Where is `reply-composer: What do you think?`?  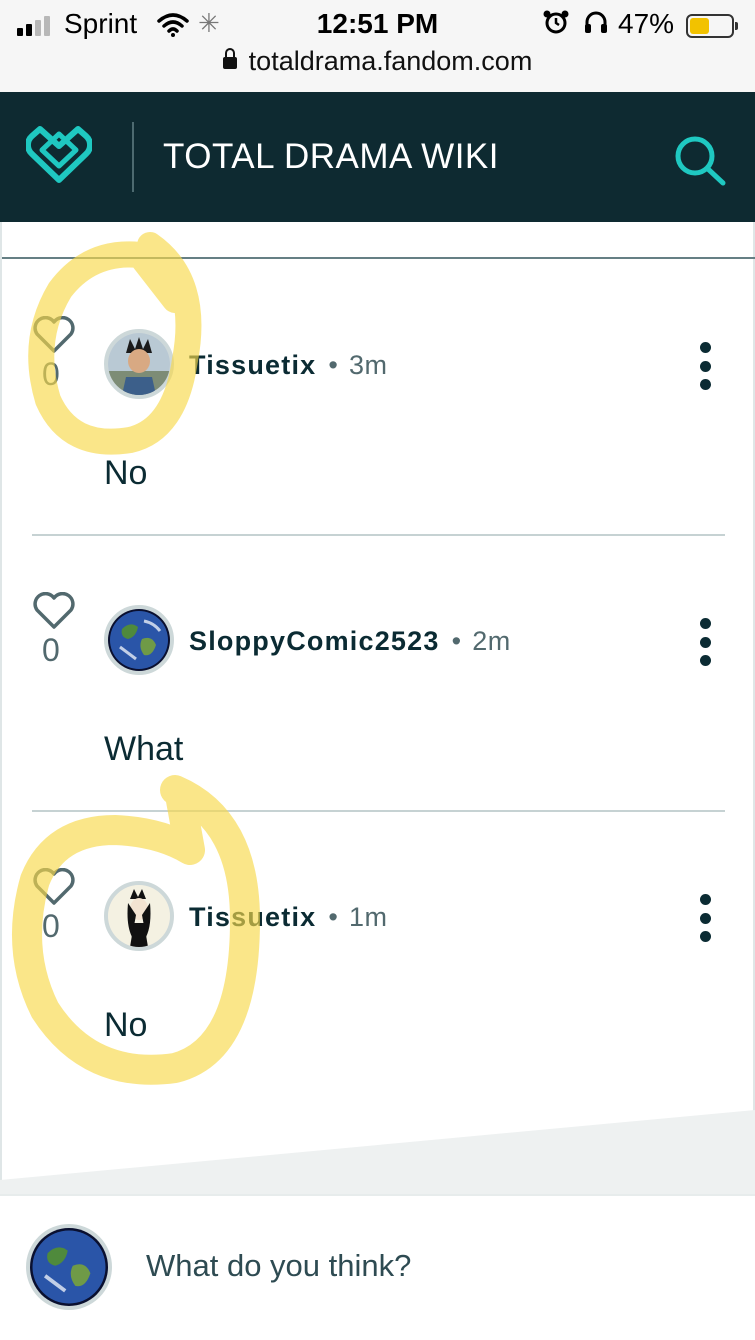 reply-composer: What do you think? is located at coordinates (377, 1267).